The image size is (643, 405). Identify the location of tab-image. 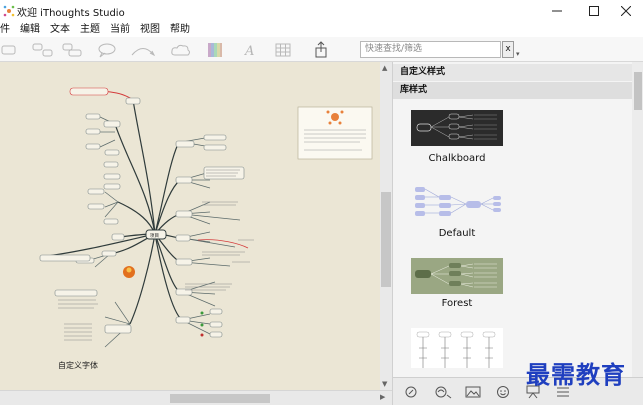
(473, 392).